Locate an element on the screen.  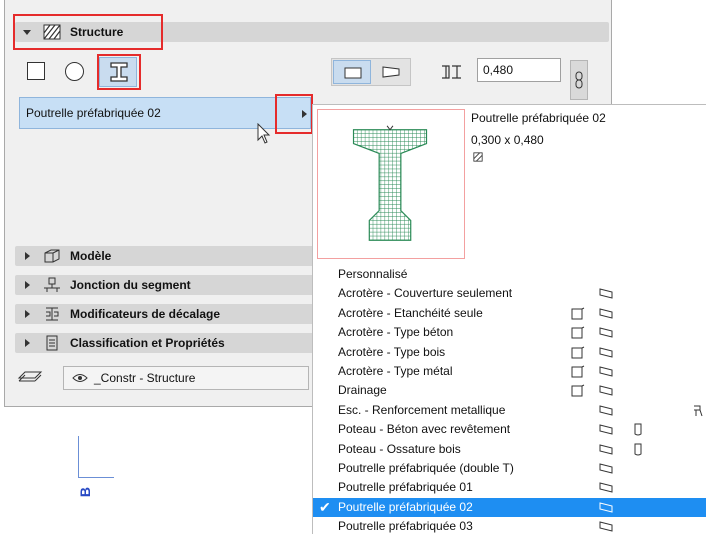
rectangle-shape-button is located at coordinates (36, 71).